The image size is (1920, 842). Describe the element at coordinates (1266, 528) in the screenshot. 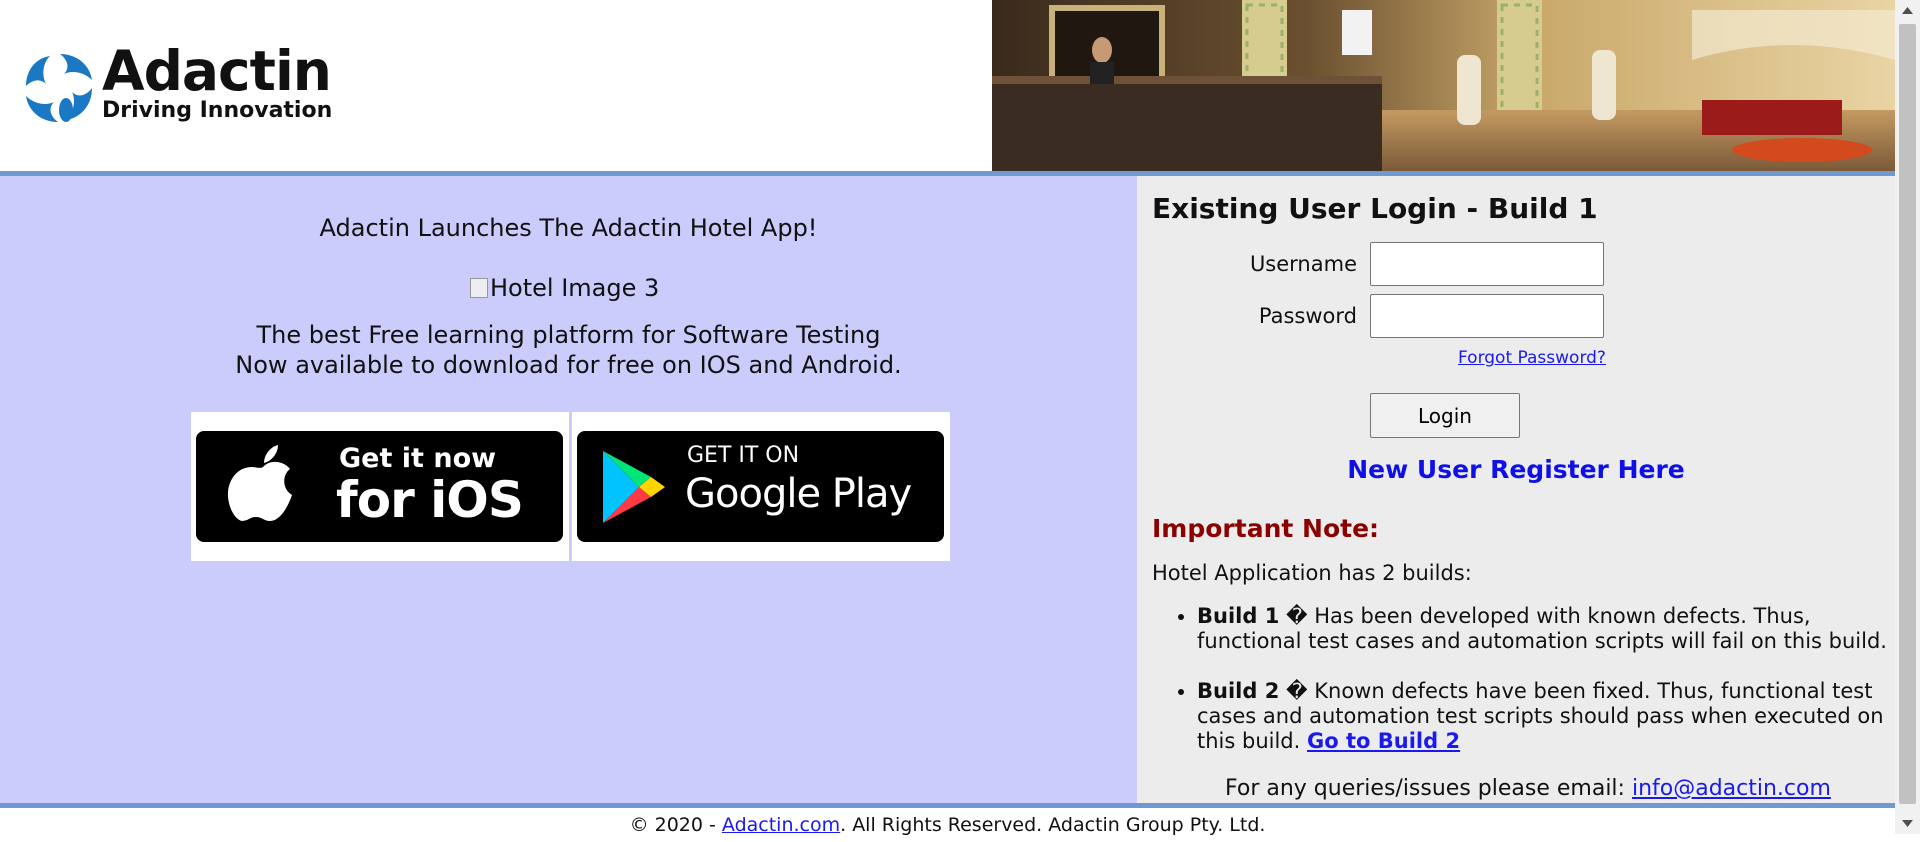

I see `important-note-title: Important Note:` at that location.